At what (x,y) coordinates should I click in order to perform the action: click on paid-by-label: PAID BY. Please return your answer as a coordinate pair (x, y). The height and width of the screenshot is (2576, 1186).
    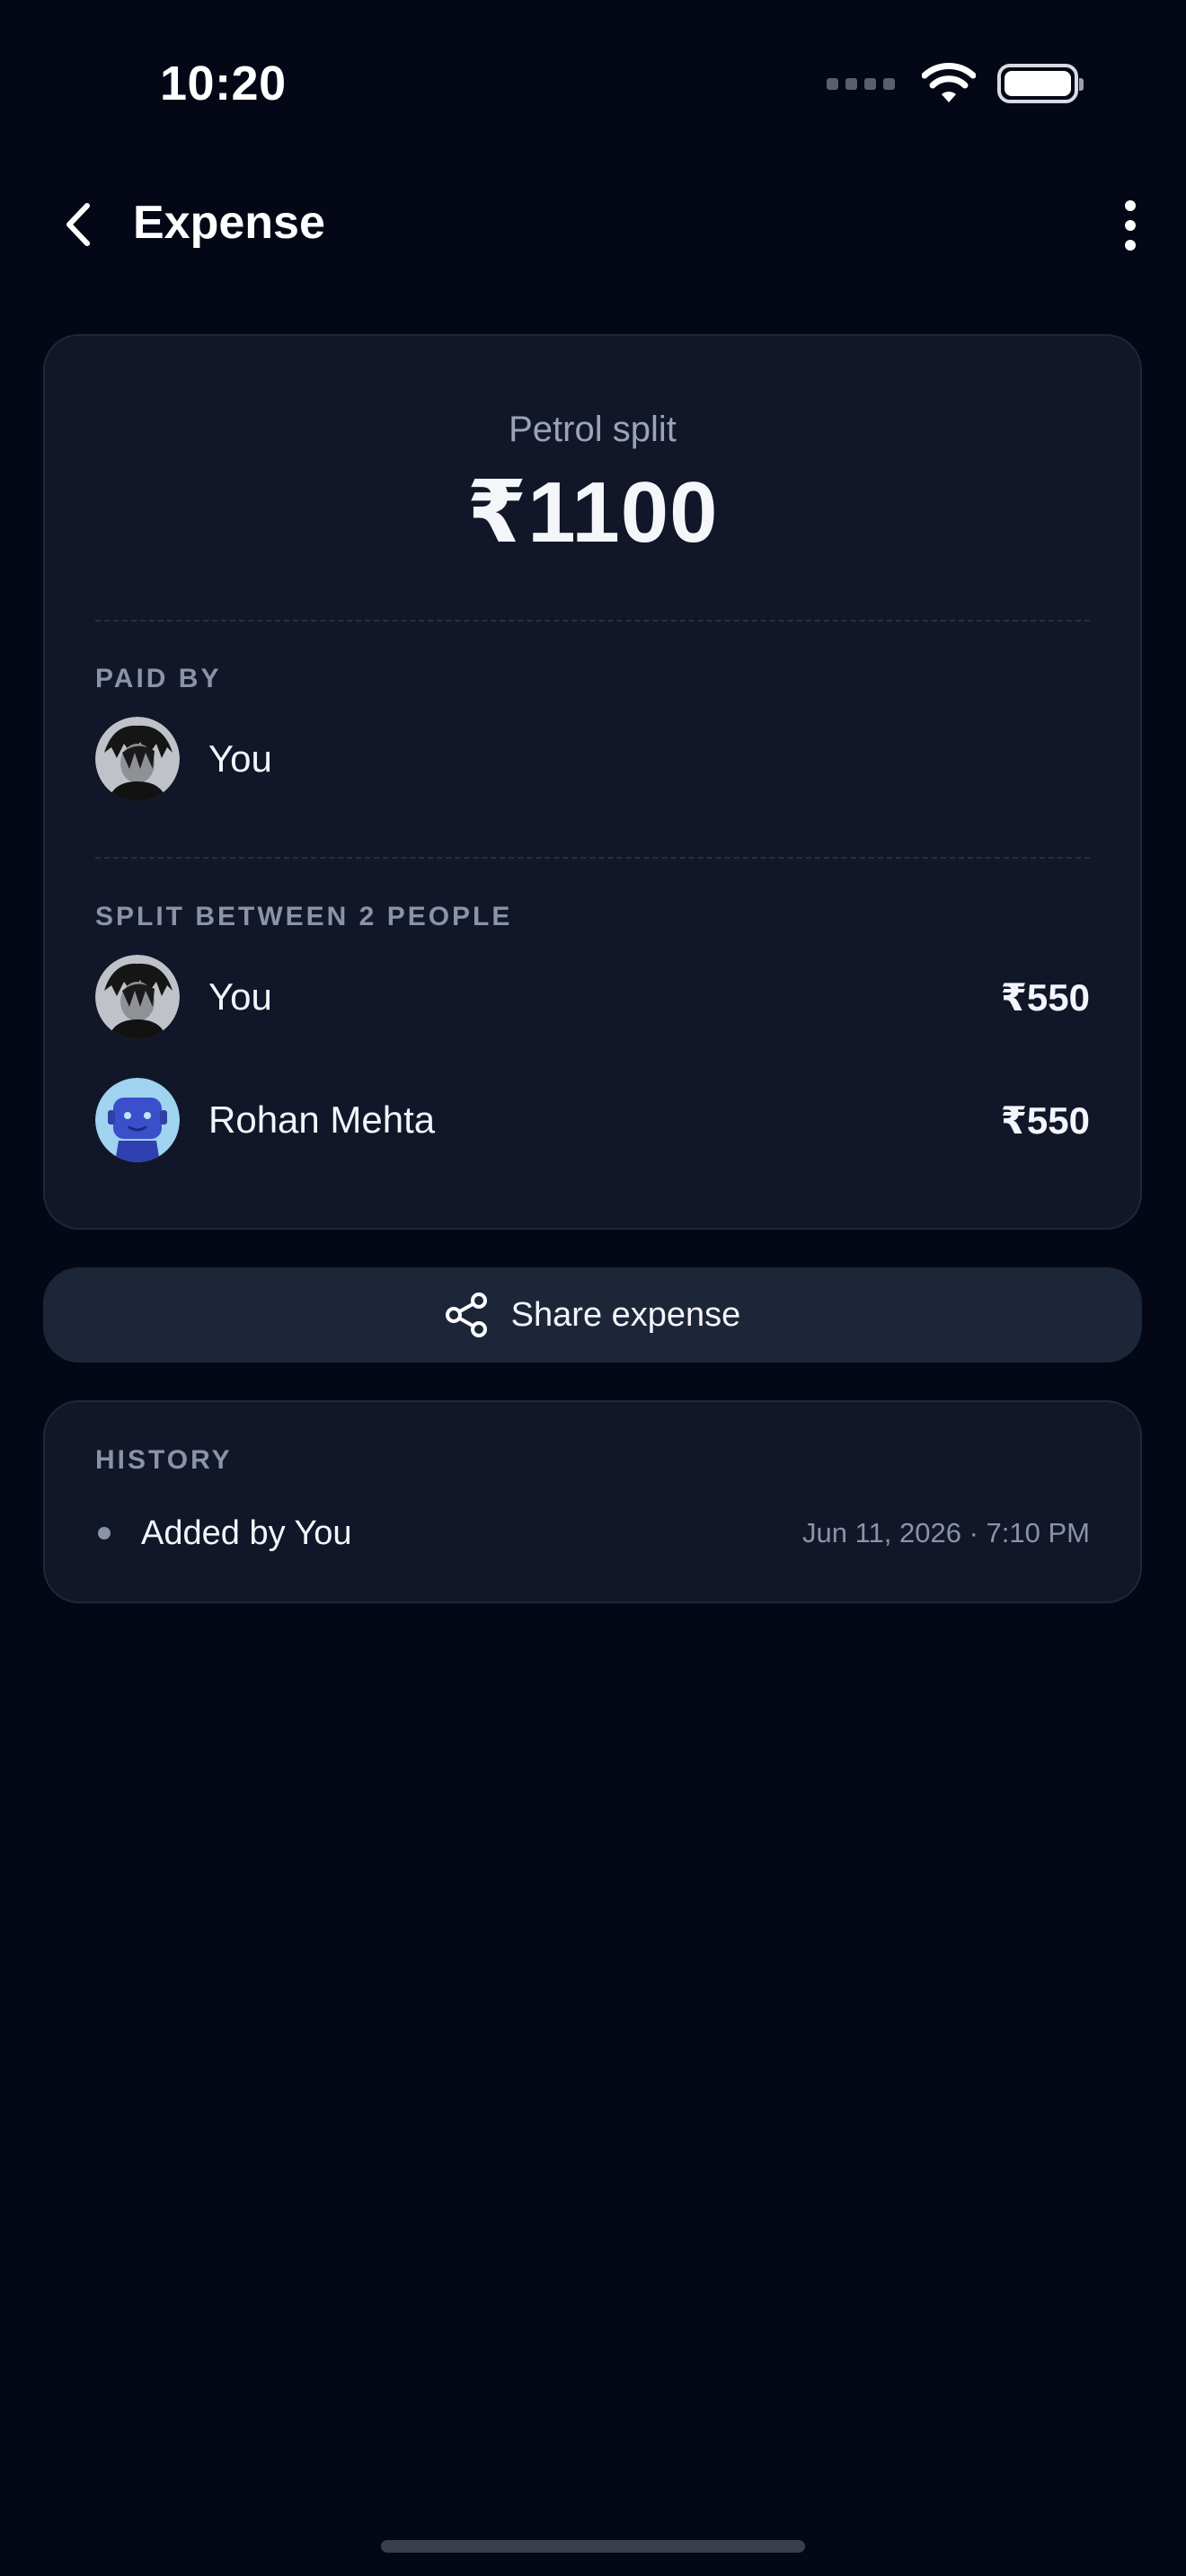
    Looking at the image, I should click on (158, 678).